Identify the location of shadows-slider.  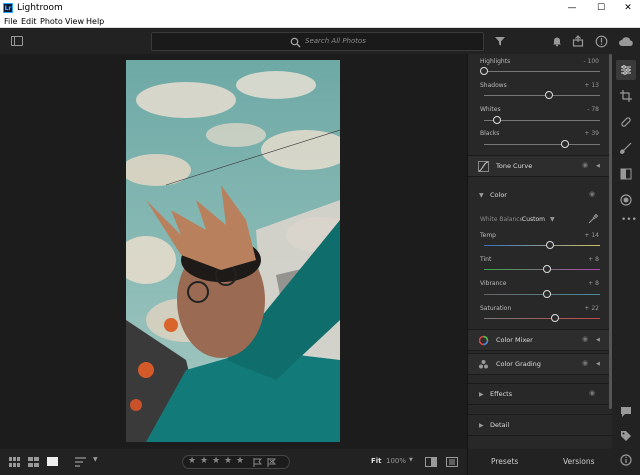
(542, 95).